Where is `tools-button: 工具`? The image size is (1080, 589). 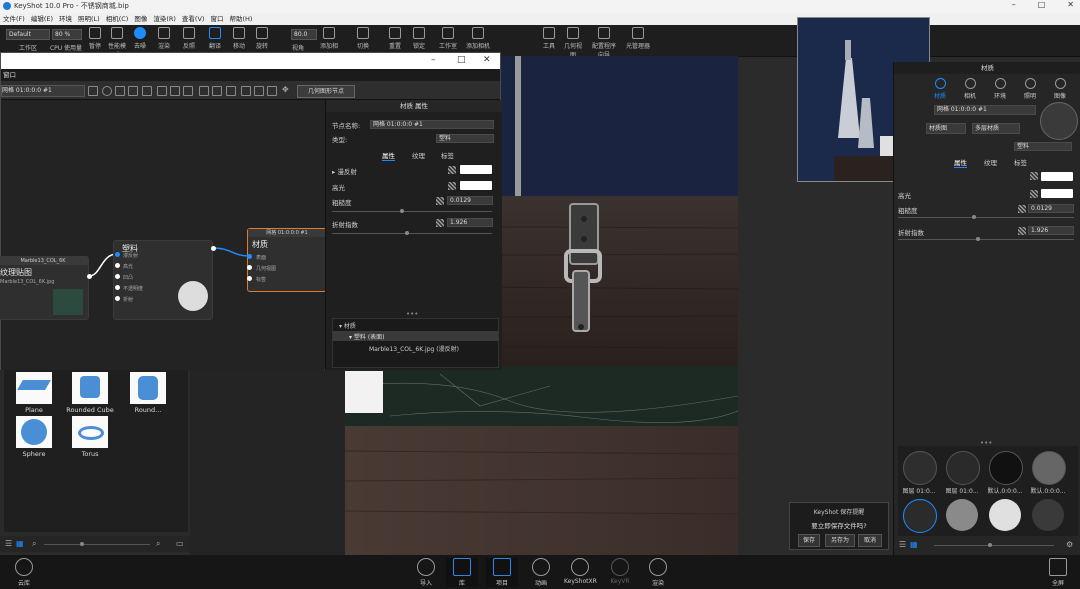 tools-button: 工具 is located at coordinates (549, 38).